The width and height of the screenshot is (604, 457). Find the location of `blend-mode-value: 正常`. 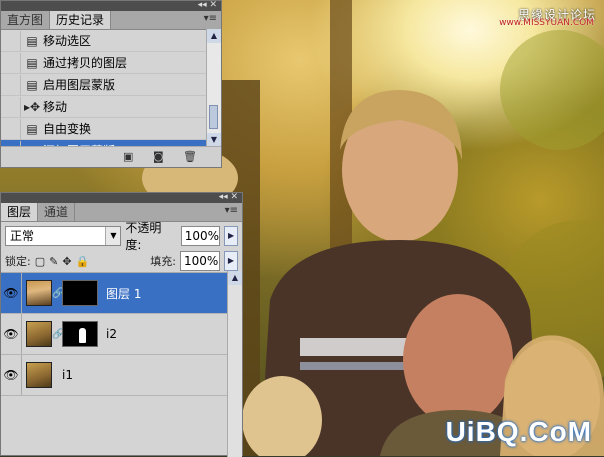

blend-mode-value: 正常 is located at coordinates (22, 236).